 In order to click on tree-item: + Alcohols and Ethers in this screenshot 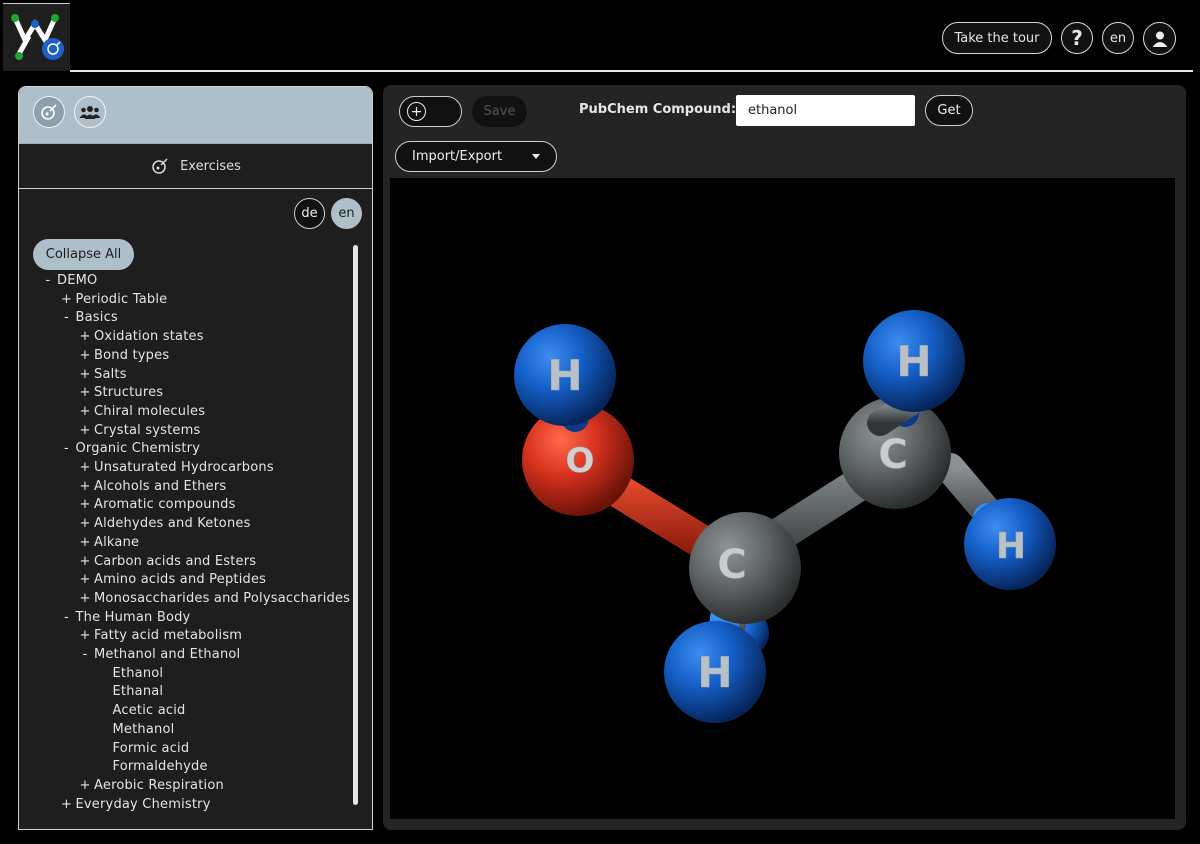, I will do `click(199, 487)`.